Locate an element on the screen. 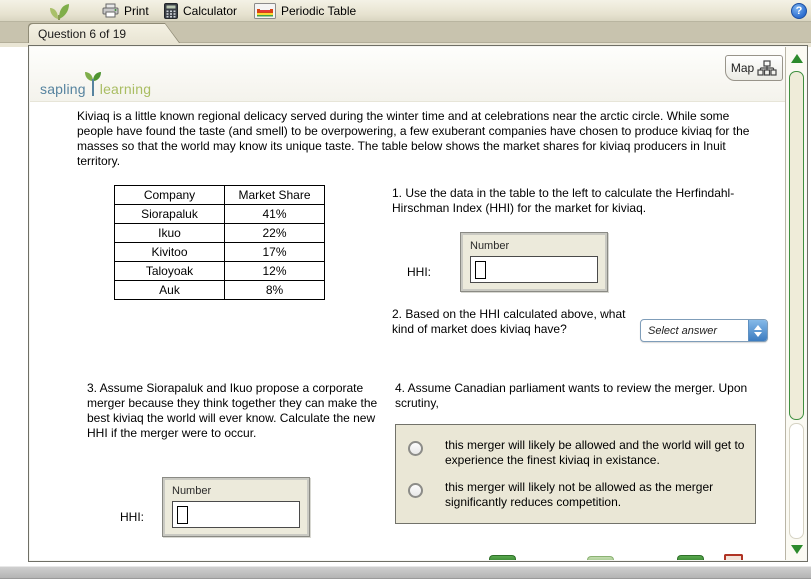 The width and height of the screenshot is (811, 581). chevron-down-icon is located at coordinates (758, 334).